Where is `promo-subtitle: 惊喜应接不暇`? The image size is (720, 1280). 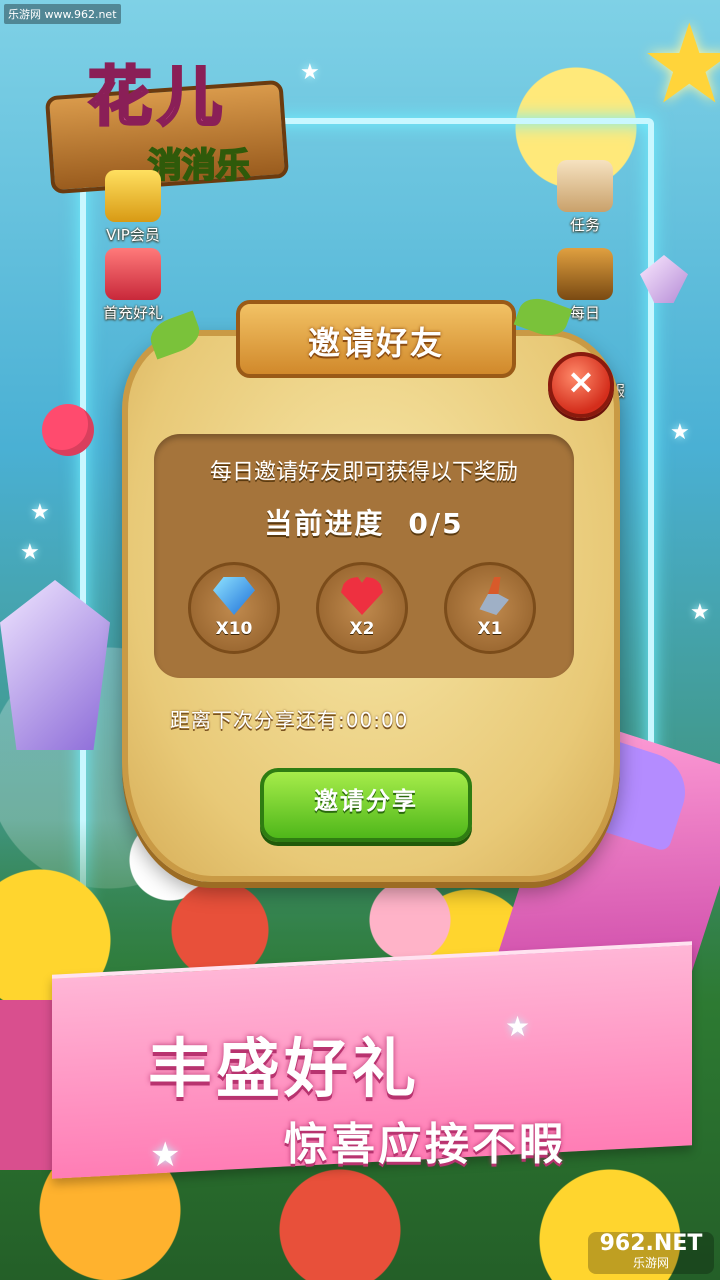 promo-subtitle: 惊喜应接不暇 is located at coordinates (425, 1144).